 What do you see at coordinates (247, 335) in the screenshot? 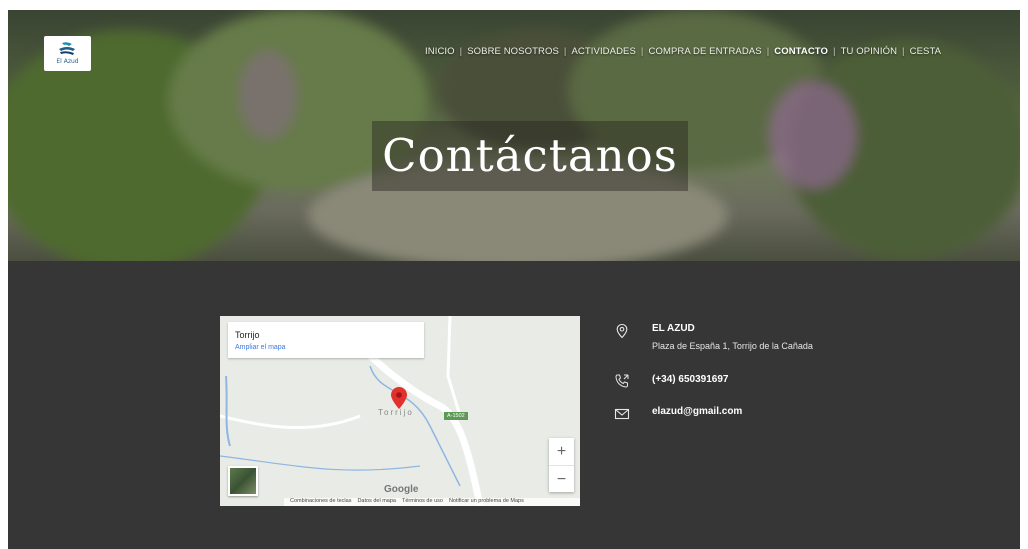
I see `map-place-name: Torrijo` at bounding box center [247, 335].